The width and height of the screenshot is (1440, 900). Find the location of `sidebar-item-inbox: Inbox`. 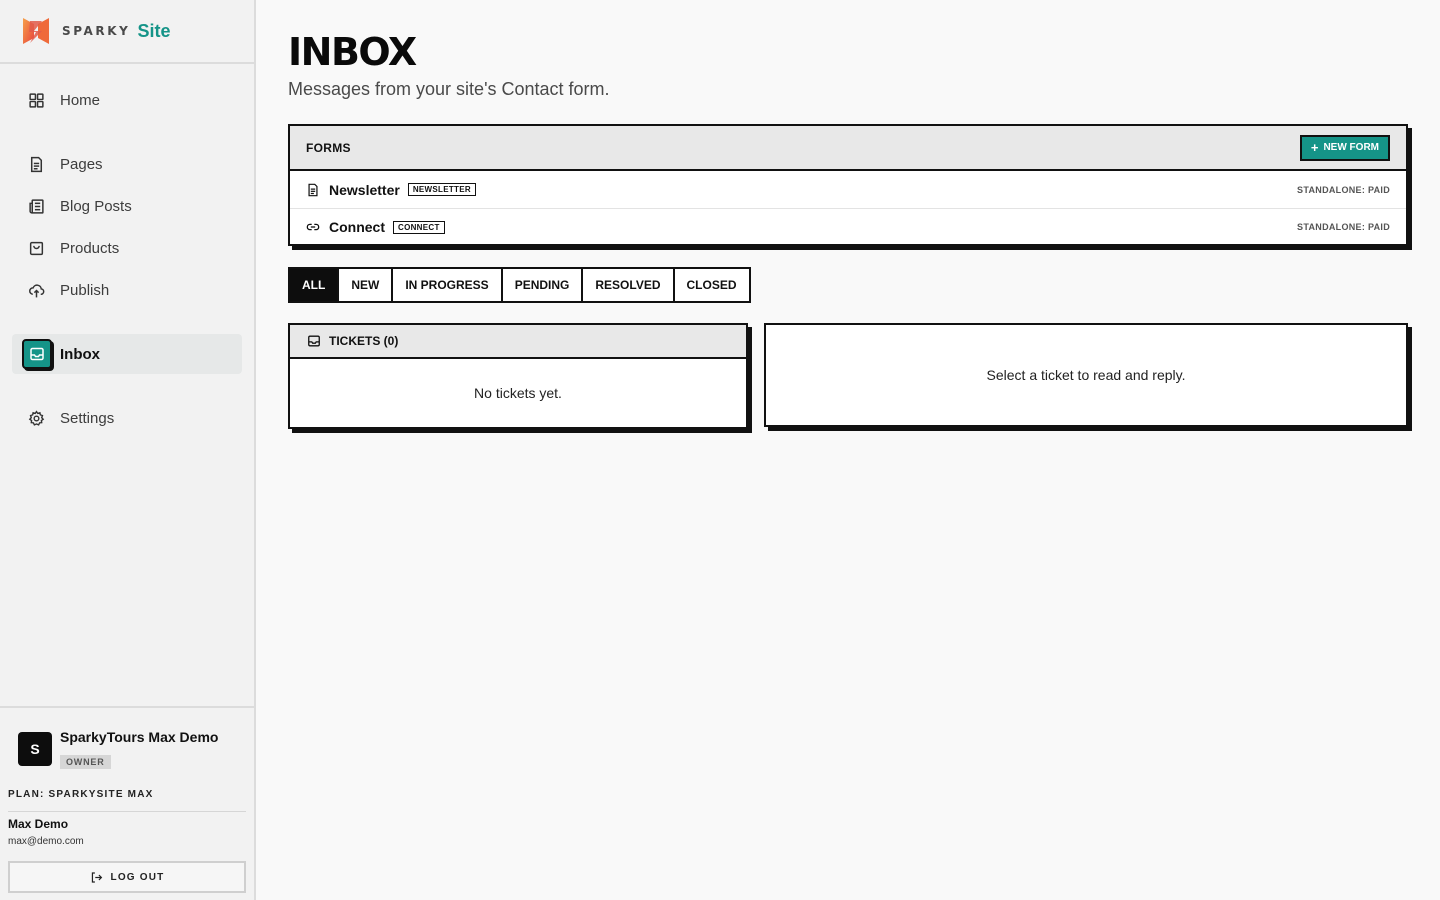

sidebar-item-inbox: Inbox is located at coordinates (127, 354).